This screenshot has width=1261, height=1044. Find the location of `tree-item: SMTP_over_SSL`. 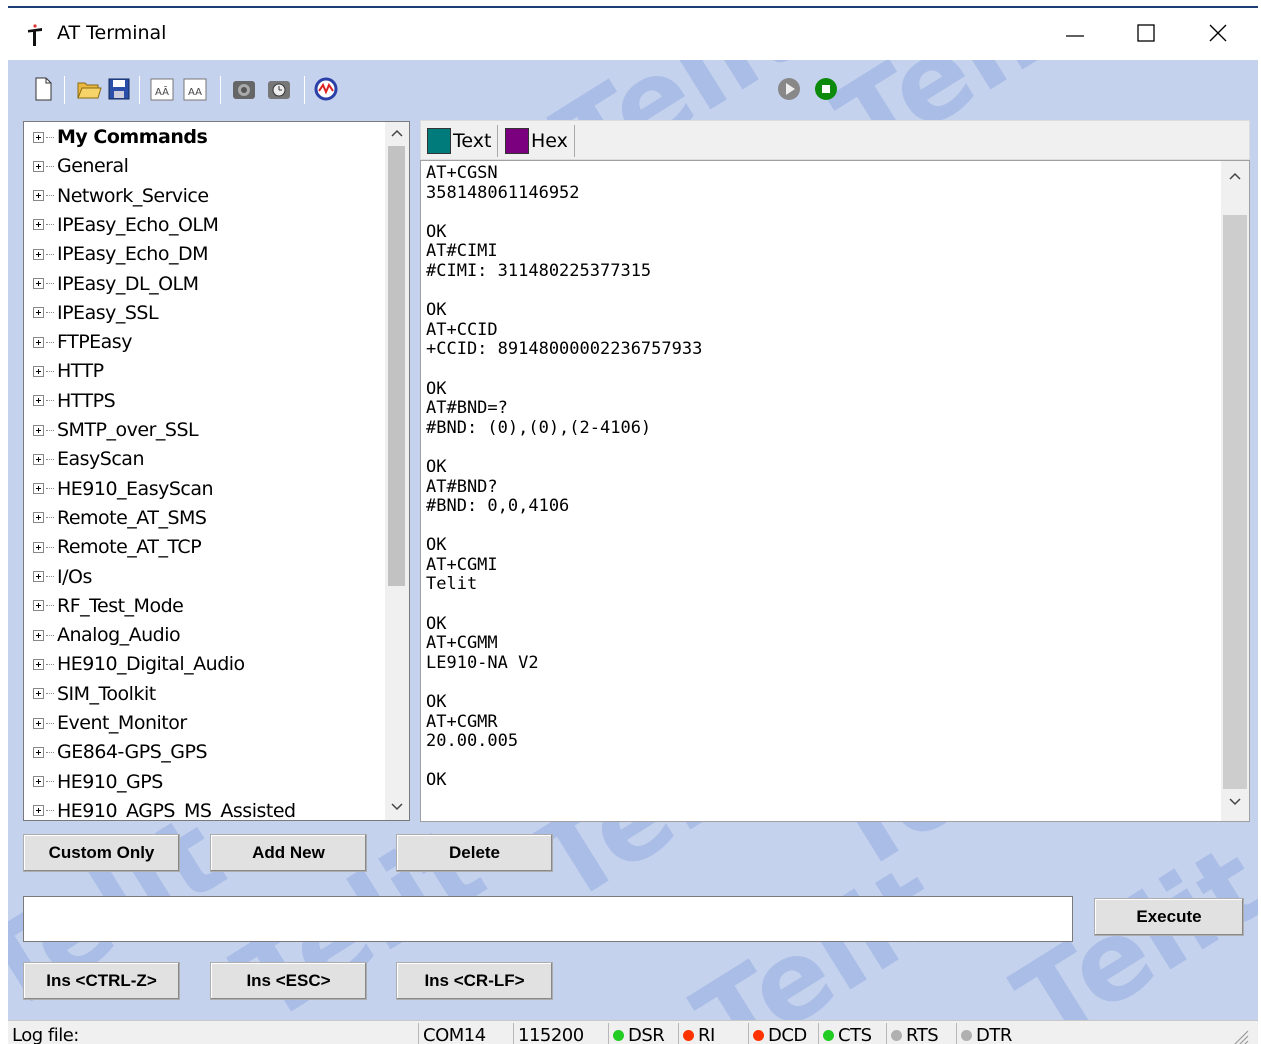

tree-item: SMTP_over_SSL is located at coordinates (116, 430).